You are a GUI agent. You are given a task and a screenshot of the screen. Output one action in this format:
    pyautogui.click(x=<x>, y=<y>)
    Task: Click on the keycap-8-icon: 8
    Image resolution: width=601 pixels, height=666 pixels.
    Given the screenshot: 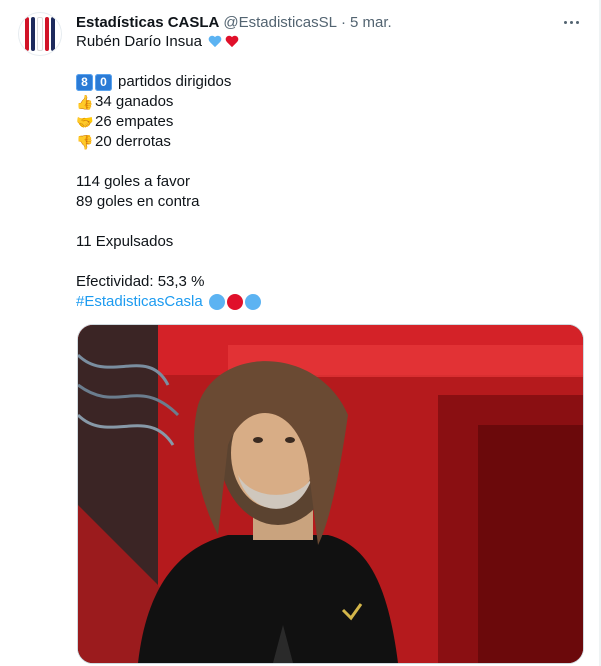 What is the action you would take?
    pyautogui.click(x=84, y=82)
    